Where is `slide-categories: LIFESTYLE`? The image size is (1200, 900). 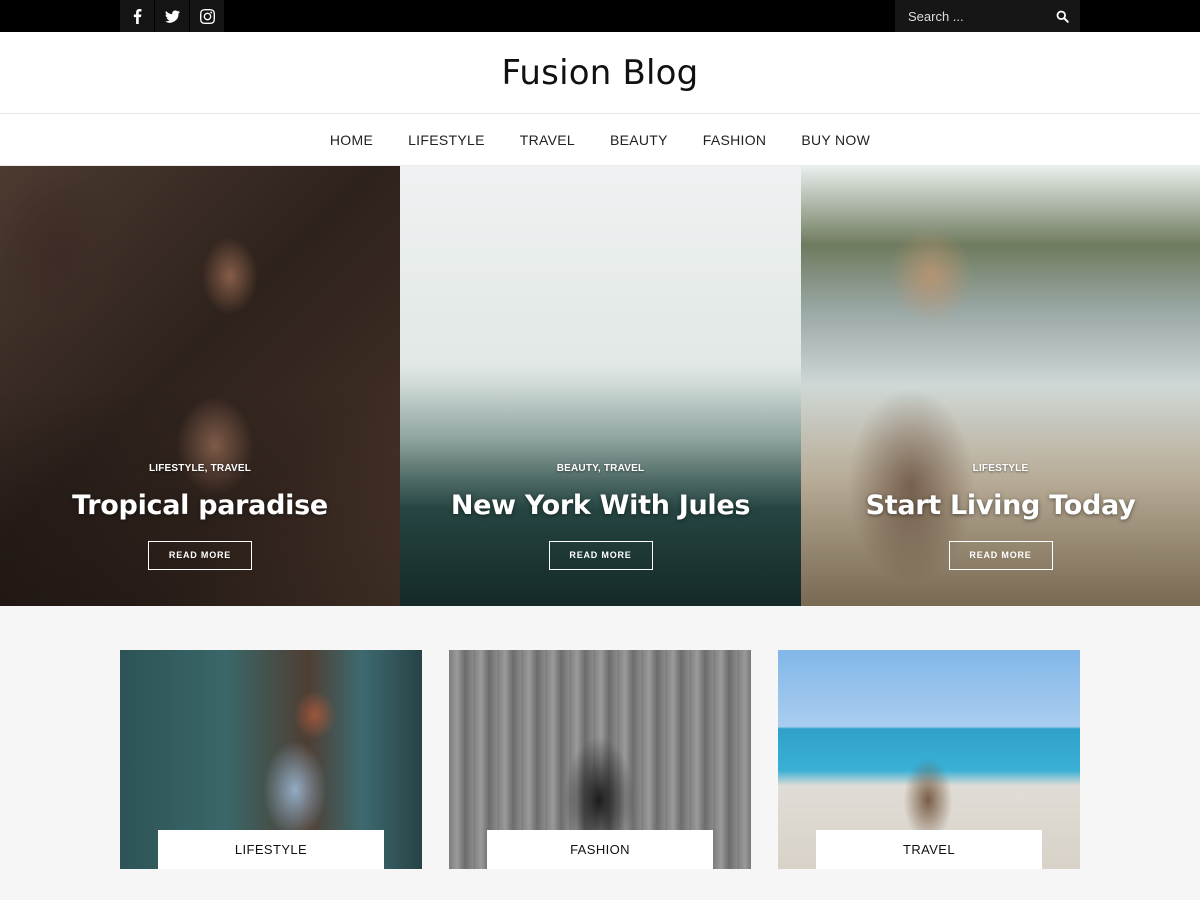
slide-categories: LIFESTYLE is located at coordinates (1000, 468).